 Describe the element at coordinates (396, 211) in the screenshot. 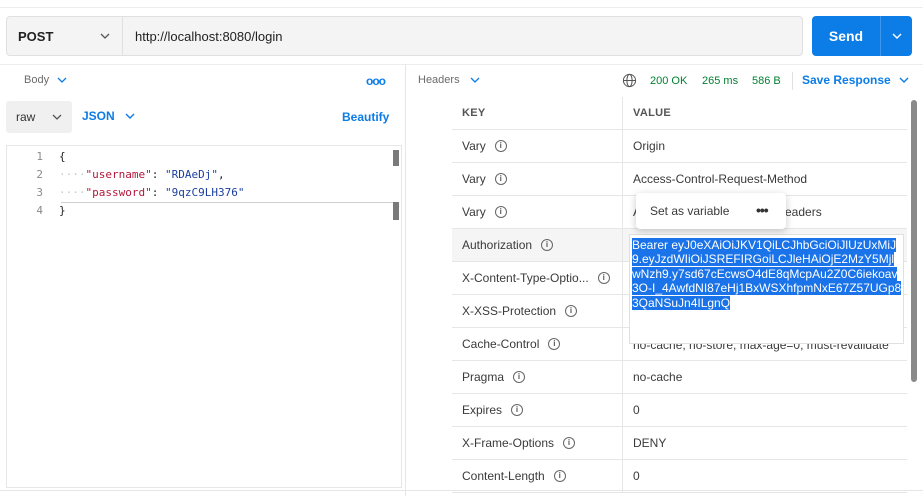

I see `editor-cursor-marker` at that location.